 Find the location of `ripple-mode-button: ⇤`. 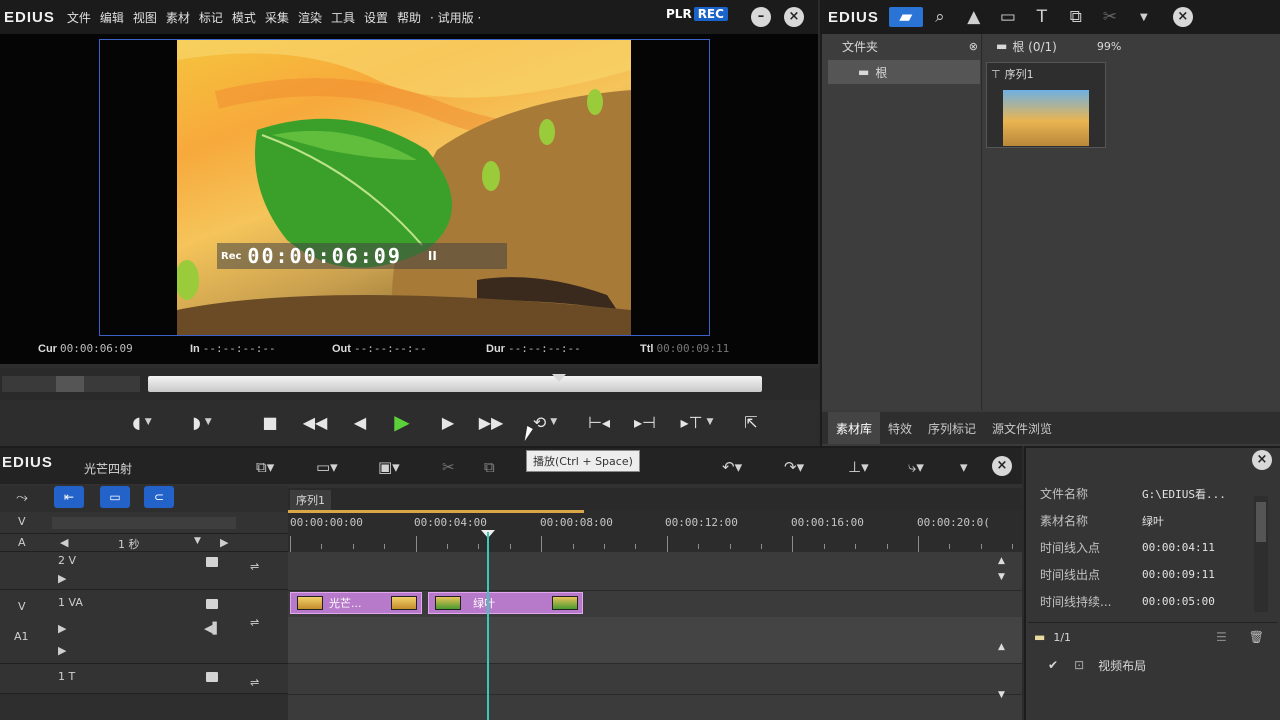

ripple-mode-button: ⇤ is located at coordinates (69, 497).